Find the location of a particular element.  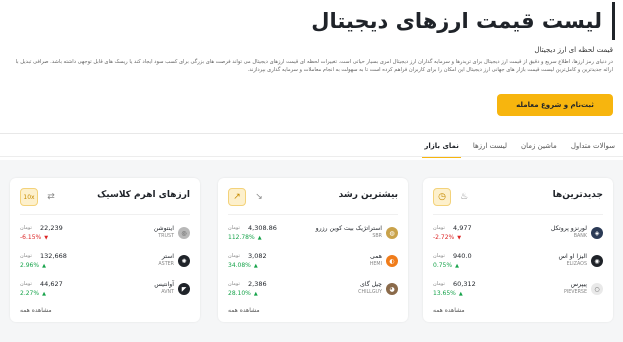

coin-symbol: AVNT is located at coordinates (167, 292).